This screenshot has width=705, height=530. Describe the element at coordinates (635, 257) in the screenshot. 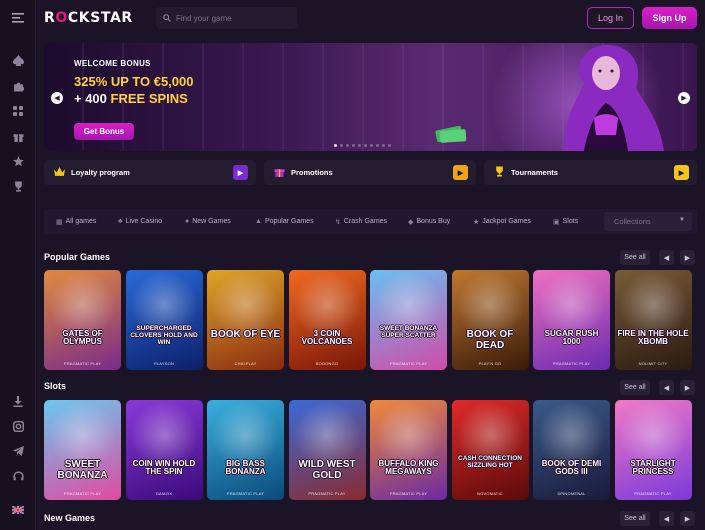

I see `popular-see-all-button: See all` at that location.